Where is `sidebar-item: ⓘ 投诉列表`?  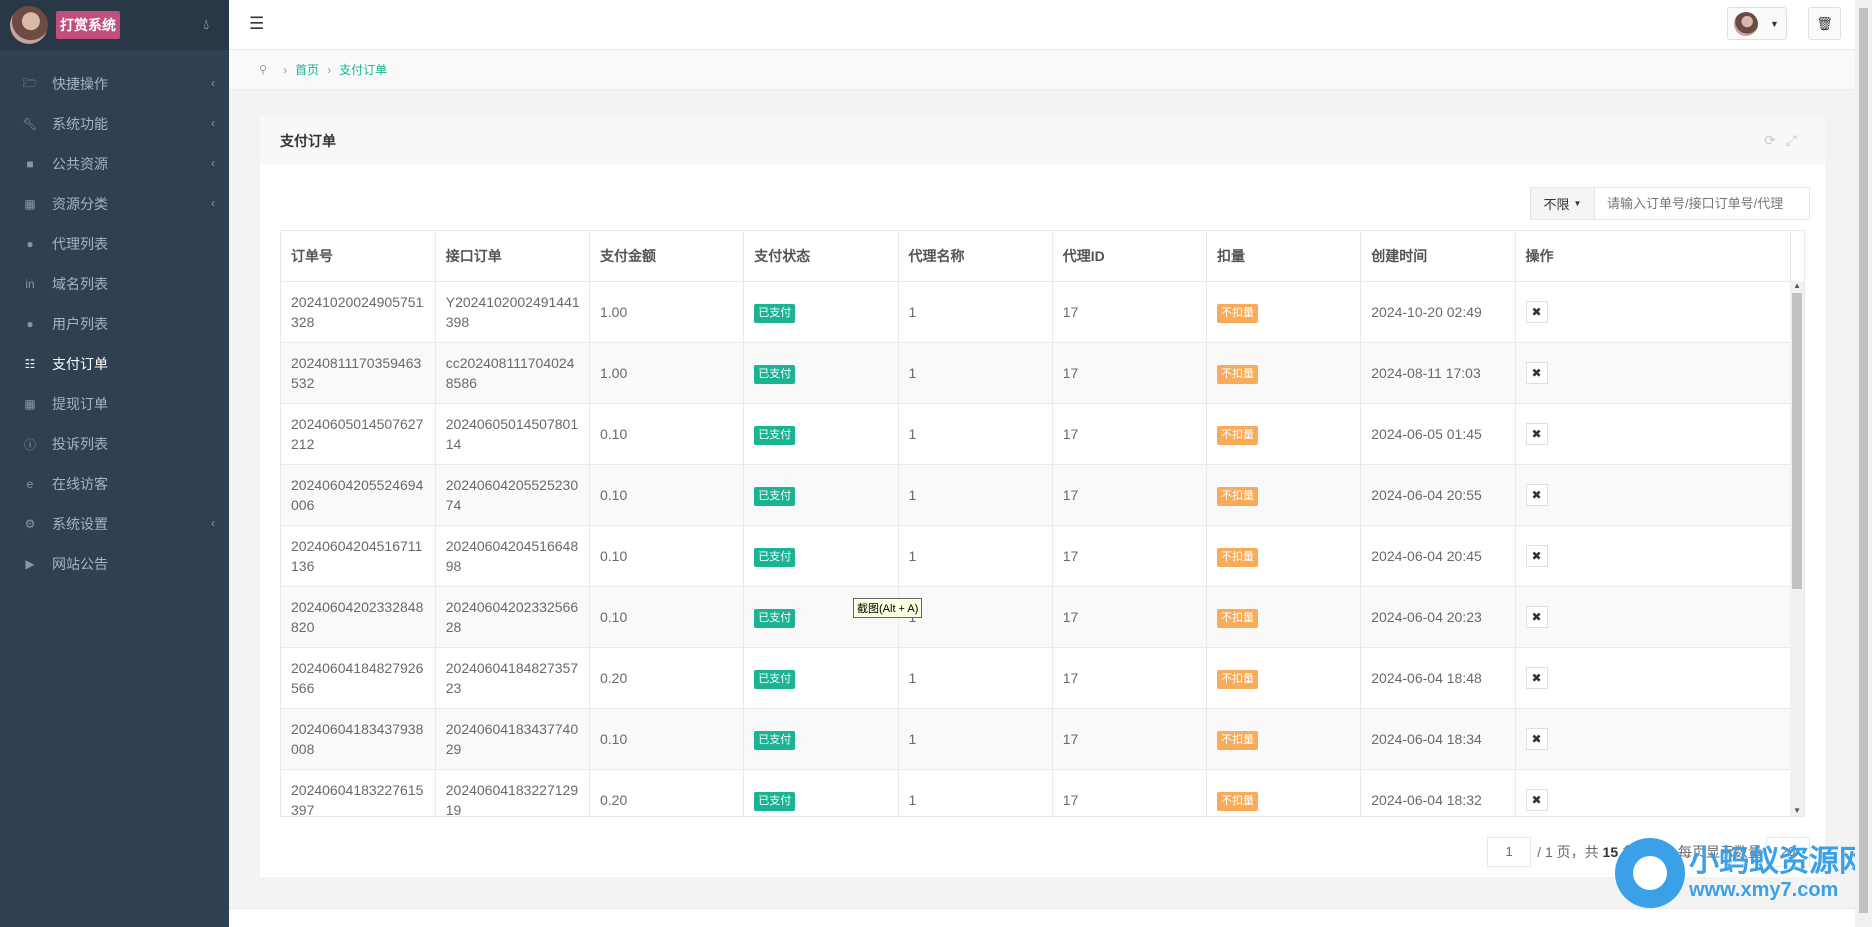 sidebar-item: ⓘ 投诉列表 is located at coordinates (114, 444).